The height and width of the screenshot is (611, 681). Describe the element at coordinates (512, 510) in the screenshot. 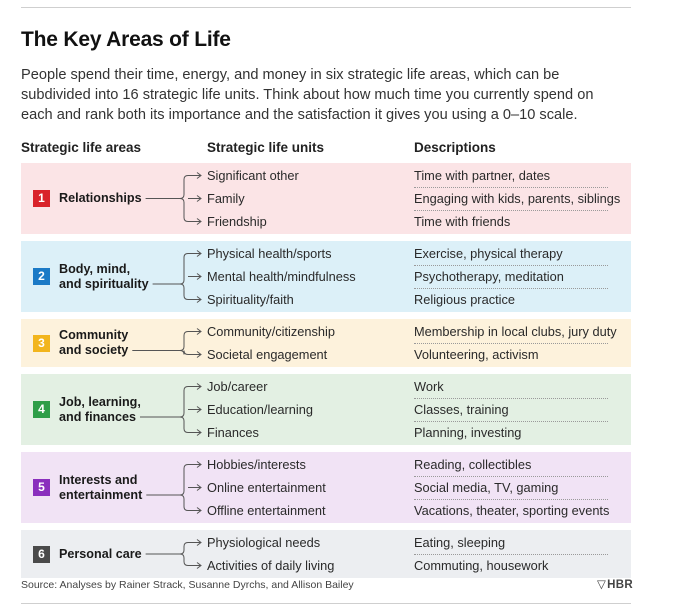

I see `unit-description: Vacations, theater, sporting events` at that location.